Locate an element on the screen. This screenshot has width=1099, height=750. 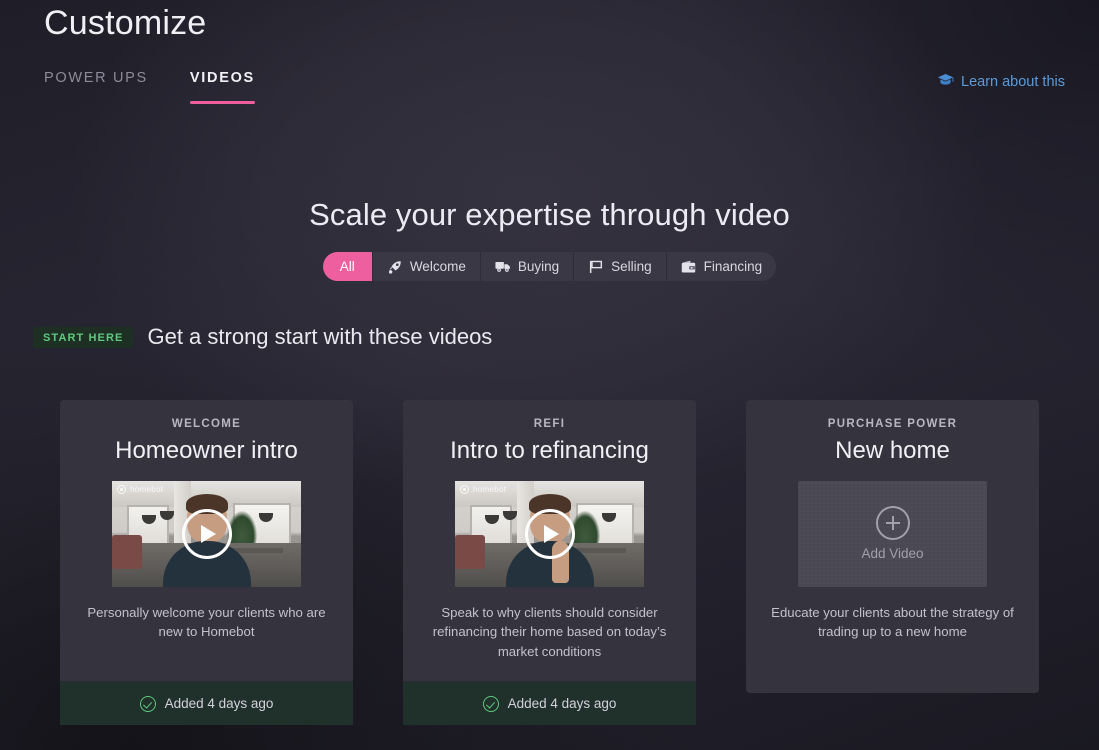
filter-selling-label: Selling is located at coordinates (631, 266).